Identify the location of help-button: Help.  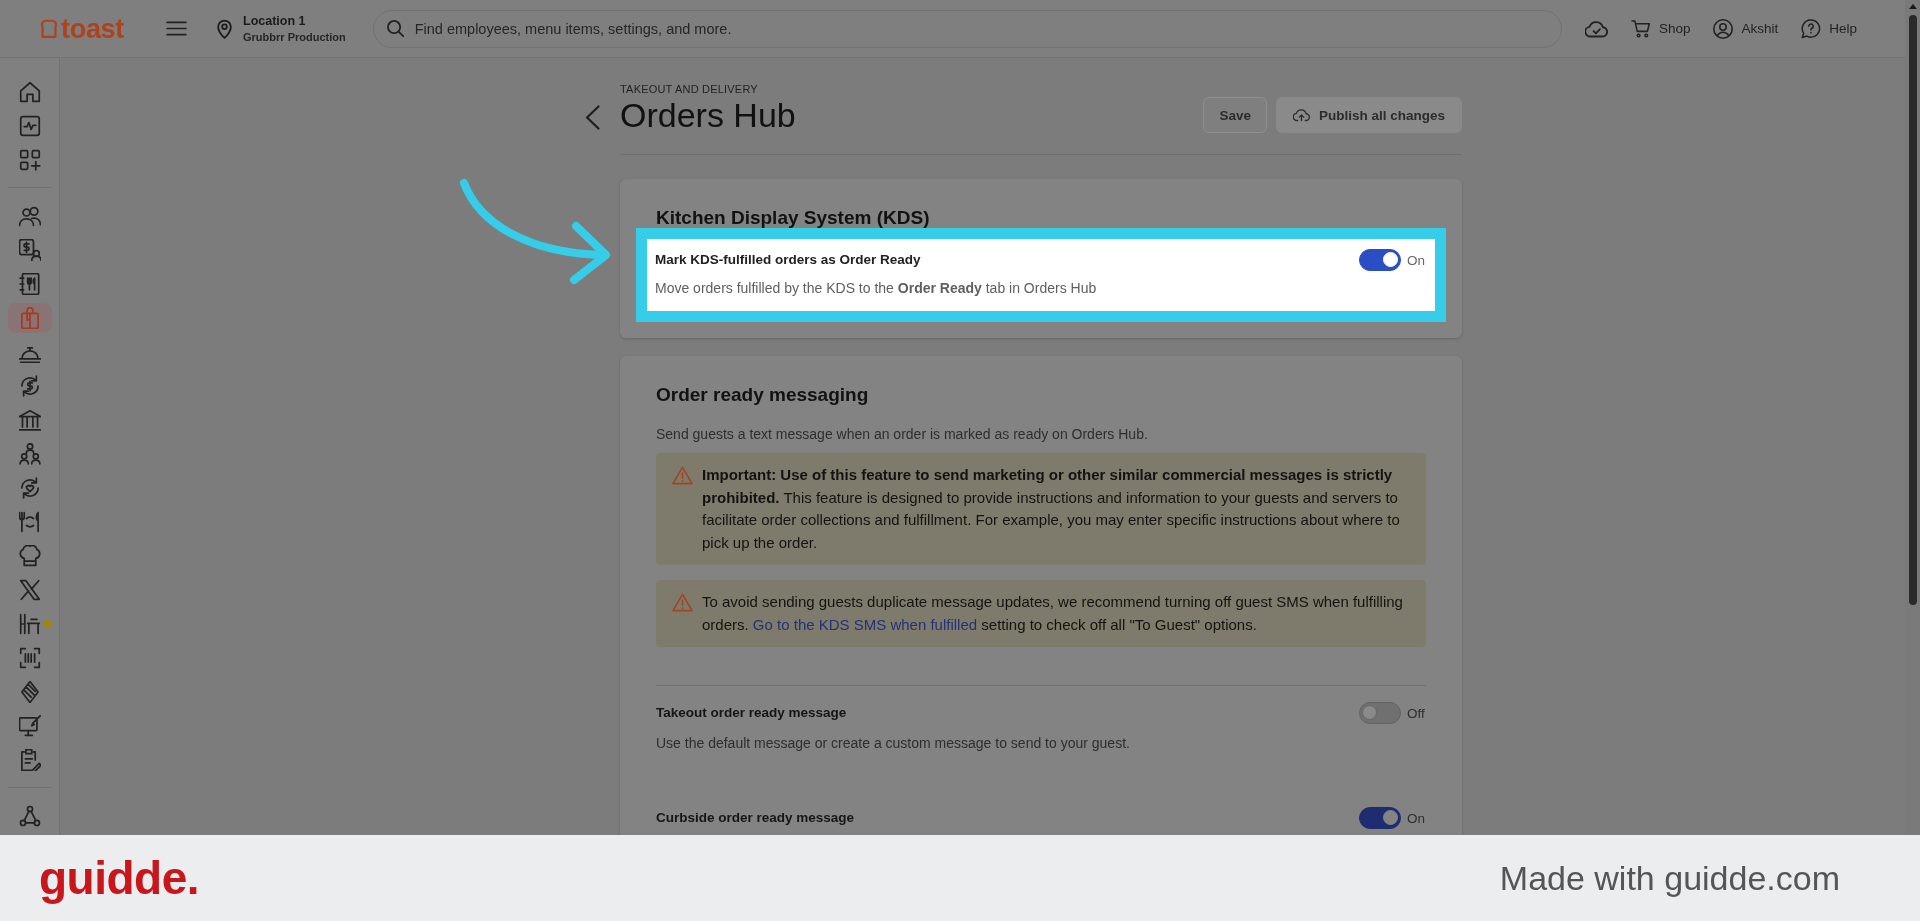
(1829, 28).